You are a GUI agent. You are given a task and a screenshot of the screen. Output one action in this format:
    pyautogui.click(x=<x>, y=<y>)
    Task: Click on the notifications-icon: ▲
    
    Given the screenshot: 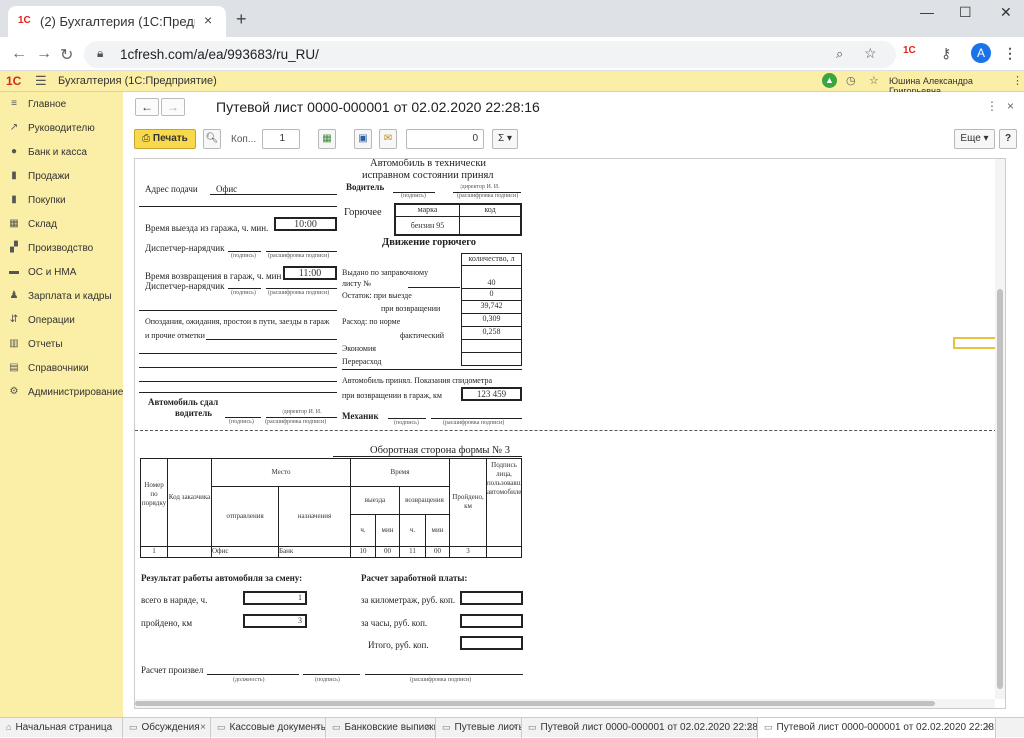 What is the action you would take?
    pyautogui.click(x=829, y=80)
    